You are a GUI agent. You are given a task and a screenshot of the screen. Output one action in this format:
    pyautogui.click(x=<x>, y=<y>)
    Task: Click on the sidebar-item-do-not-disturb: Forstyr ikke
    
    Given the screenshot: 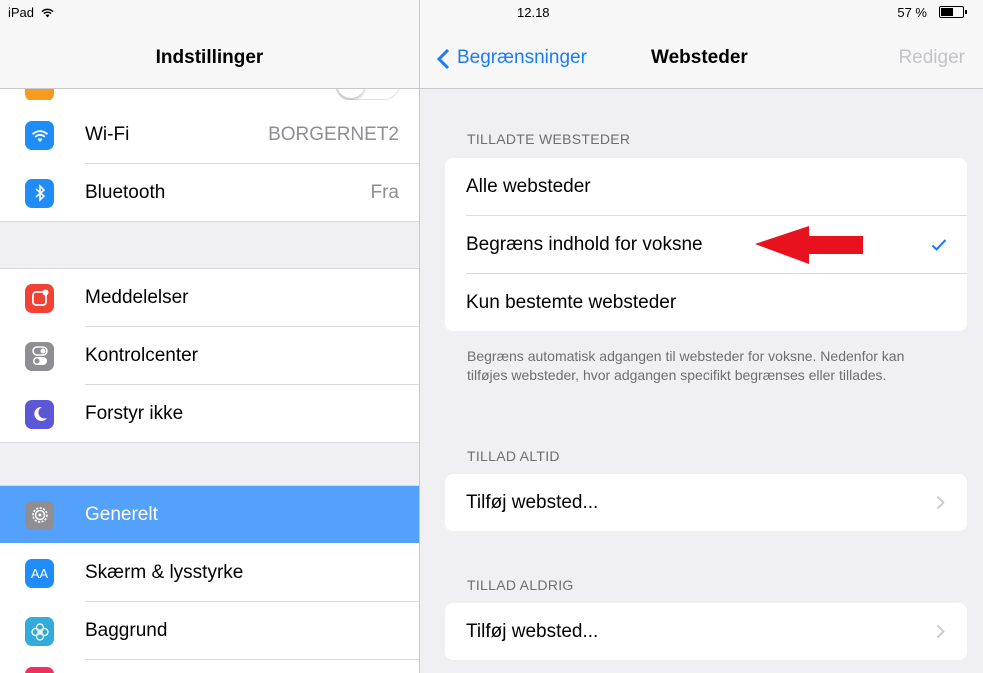 What is the action you would take?
    pyautogui.click(x=209, y=413)
    